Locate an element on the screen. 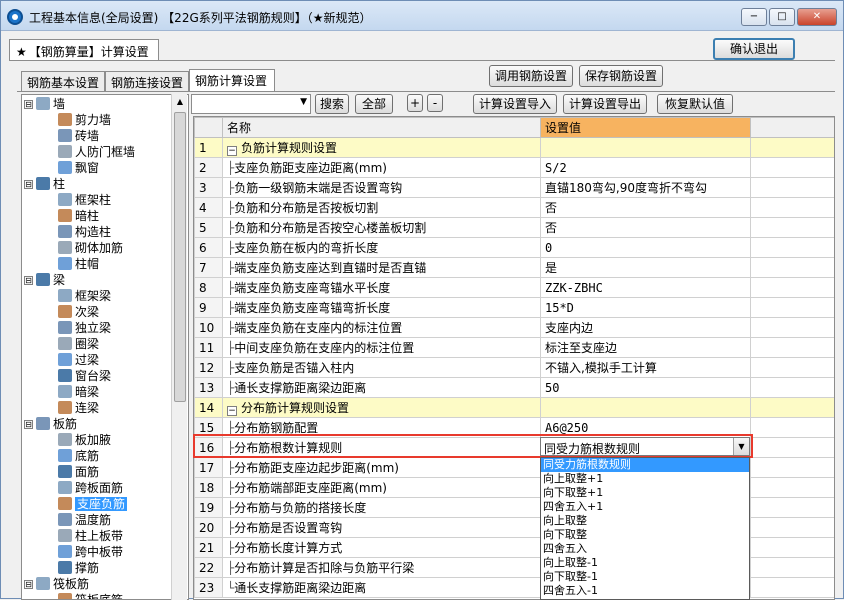  table-row: 7 ├端支座负筋支座达到直锚时是否直锚是 is located at coordinates (514, 267).